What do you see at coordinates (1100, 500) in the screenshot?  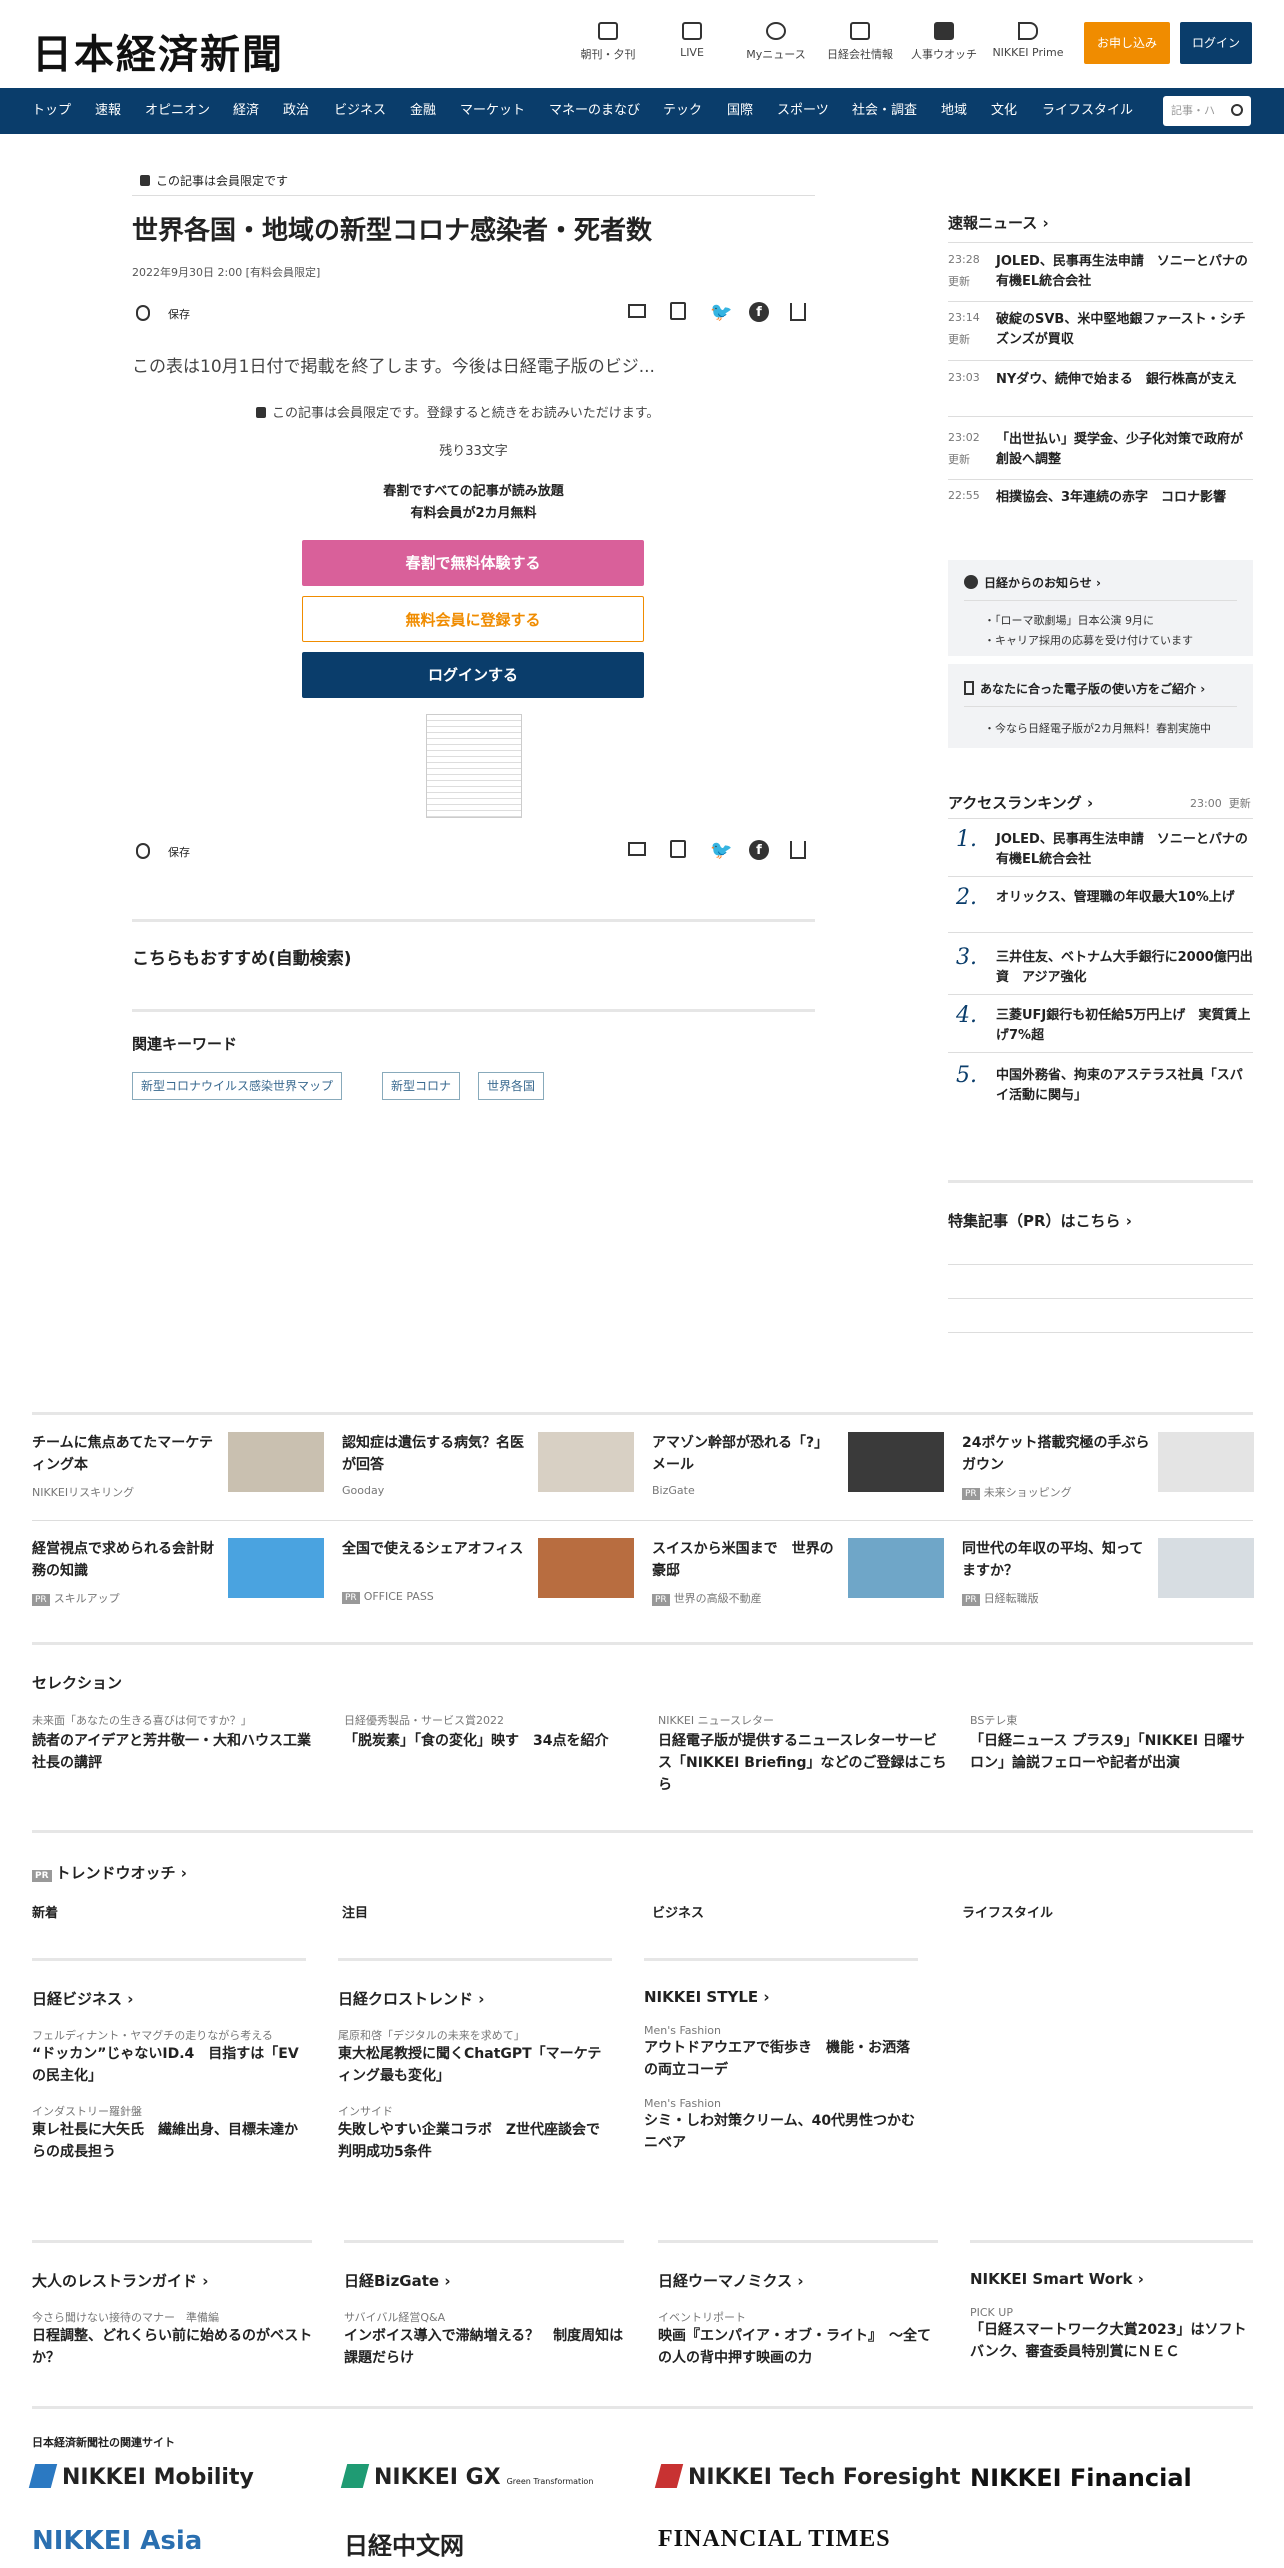 I see `breaking-item: 22:55 相撲協会、3年連続の赤字 コロナ影響` at bounding box center [1100, 500].